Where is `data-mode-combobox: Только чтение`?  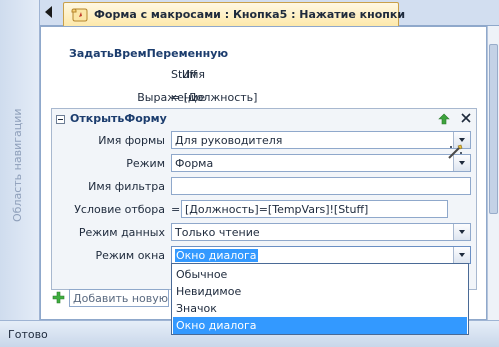
data-mode-combobox: Только чтение is located at coordinates (321, 232).